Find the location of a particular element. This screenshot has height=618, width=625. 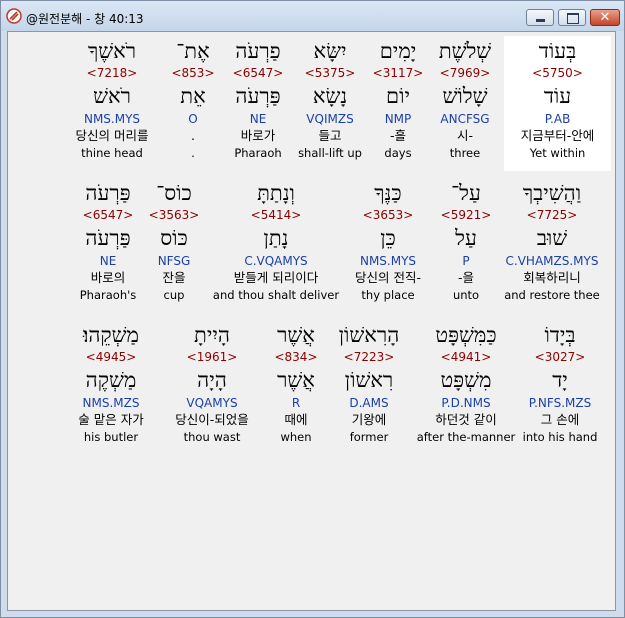

korean-gloss: 술 맡은 자가 is located at coordinates (111, 419).